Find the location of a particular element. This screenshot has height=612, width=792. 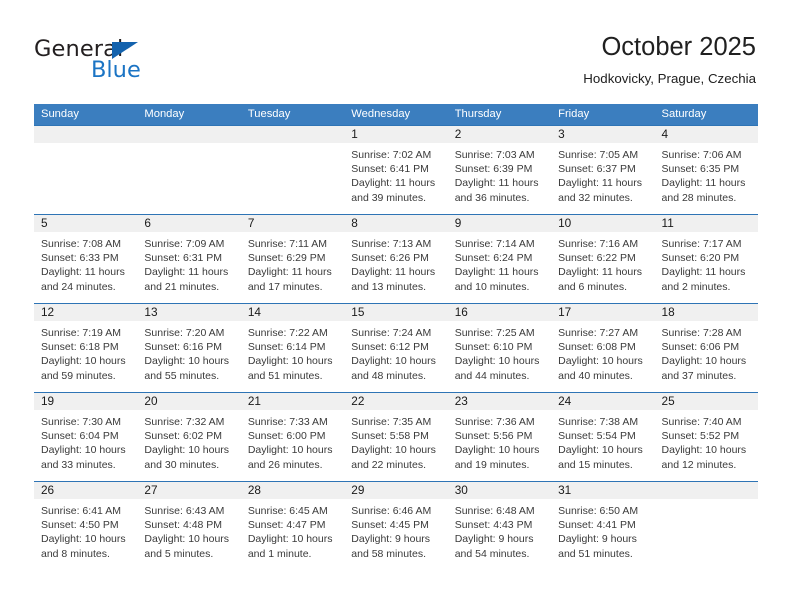

general-blue-logo: General Blue is located at coordinates (134, 64).